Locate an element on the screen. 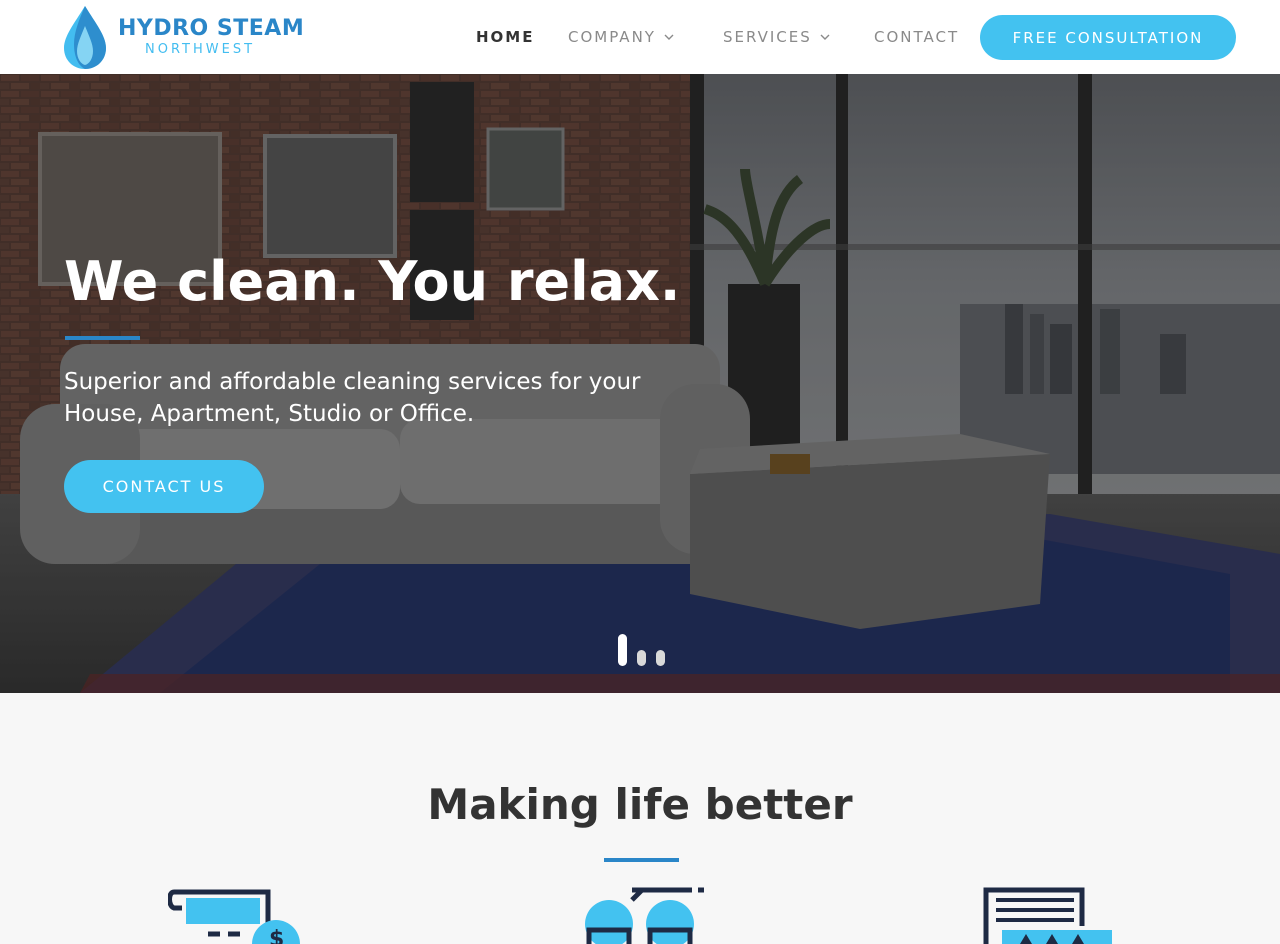  brand-title: HYDRO STEAM is located at coordinates (211, 28).